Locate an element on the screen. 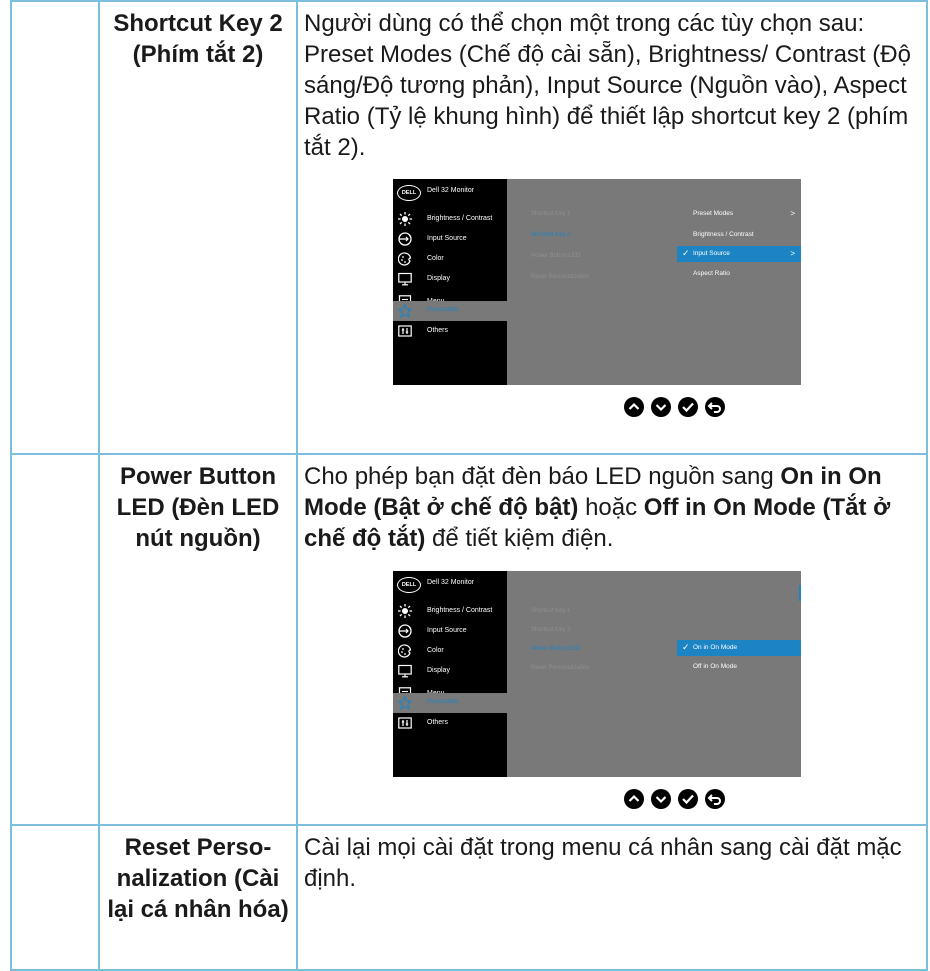 This screenshot has height=971, width=930. description-part: Cho phép bạn đặt đèn báo LED nguồn sang is located at coordinates (542, 476).